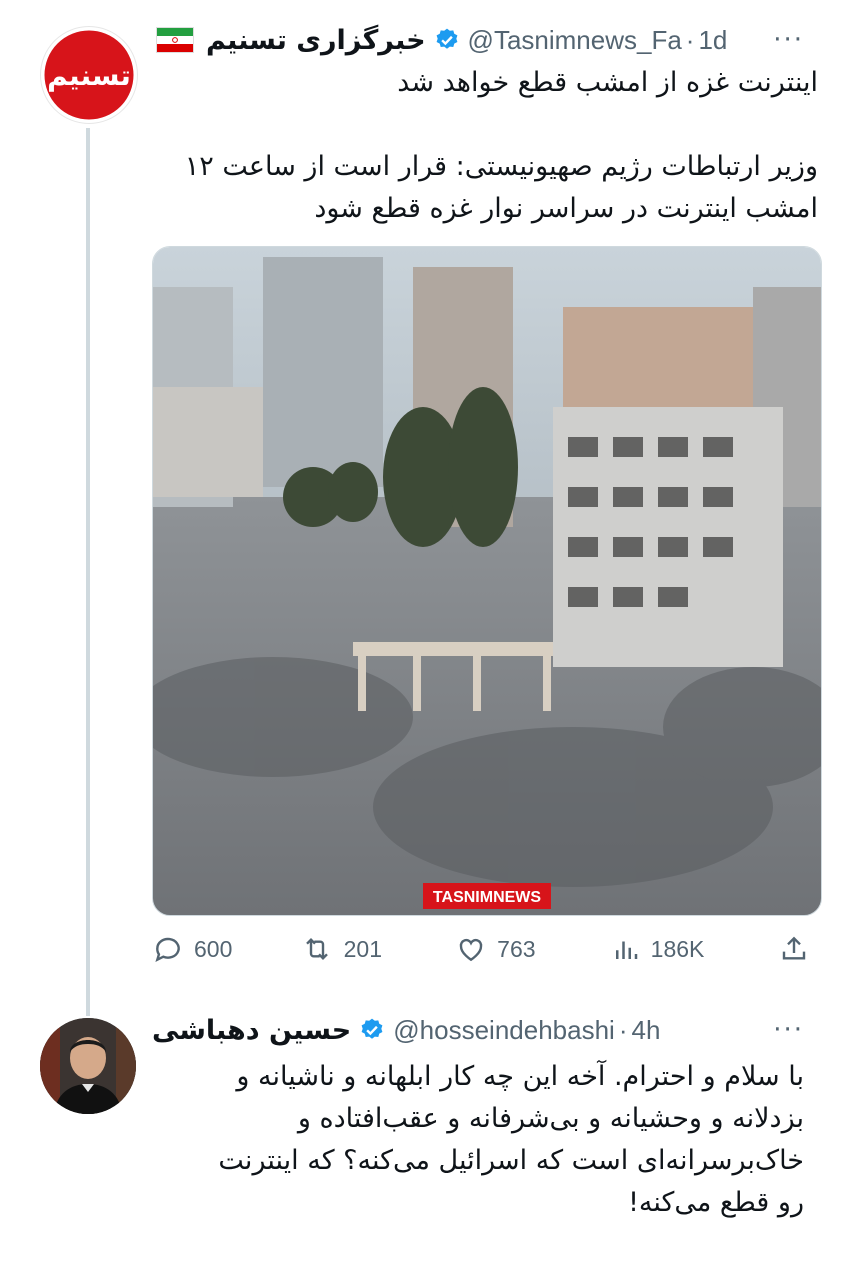  I want to click on iran-flag-icon, so click(175, 40).